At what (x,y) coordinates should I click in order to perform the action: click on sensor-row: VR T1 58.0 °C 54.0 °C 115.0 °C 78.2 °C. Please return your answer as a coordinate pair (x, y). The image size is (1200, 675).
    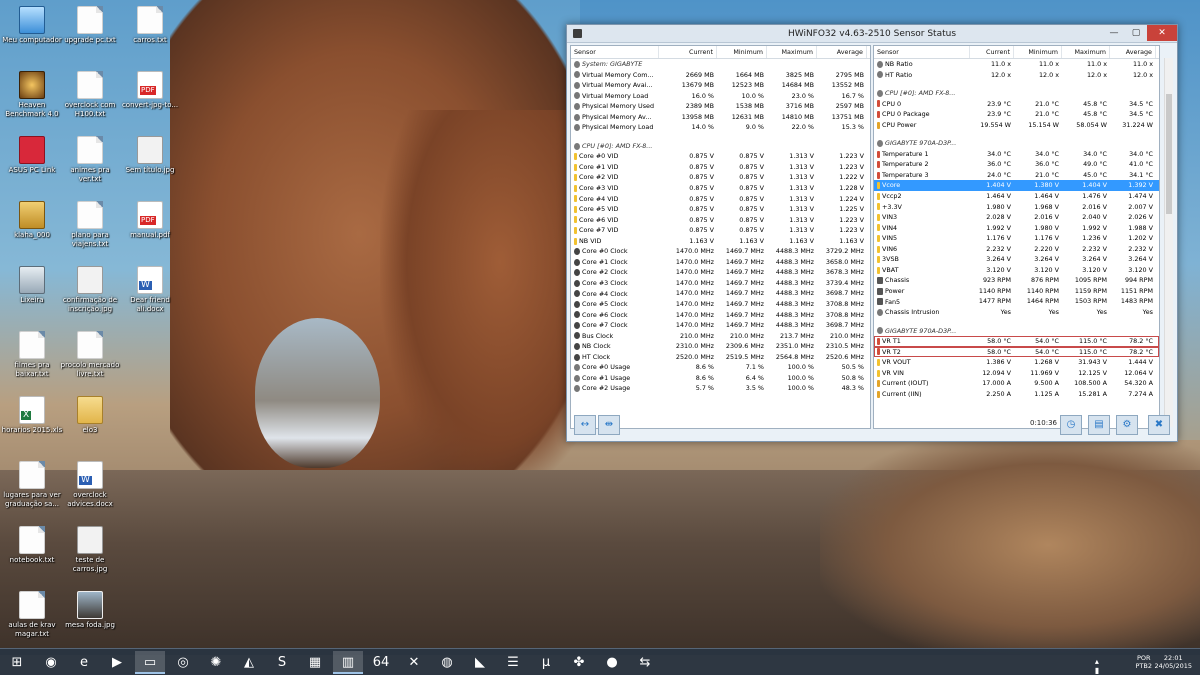
    Looking at the image, I should click on (1016, 341).